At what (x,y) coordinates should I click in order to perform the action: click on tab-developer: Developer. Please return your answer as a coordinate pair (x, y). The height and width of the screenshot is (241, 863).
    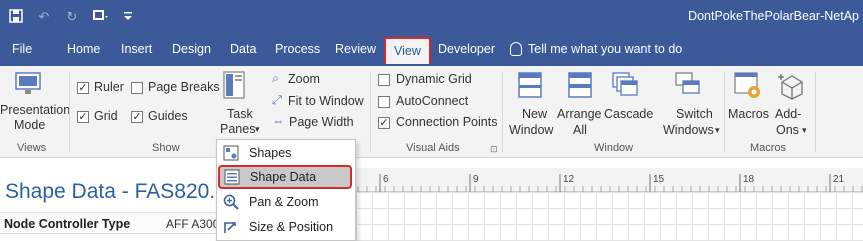
    Looking at the image, I should click on (466, 49).